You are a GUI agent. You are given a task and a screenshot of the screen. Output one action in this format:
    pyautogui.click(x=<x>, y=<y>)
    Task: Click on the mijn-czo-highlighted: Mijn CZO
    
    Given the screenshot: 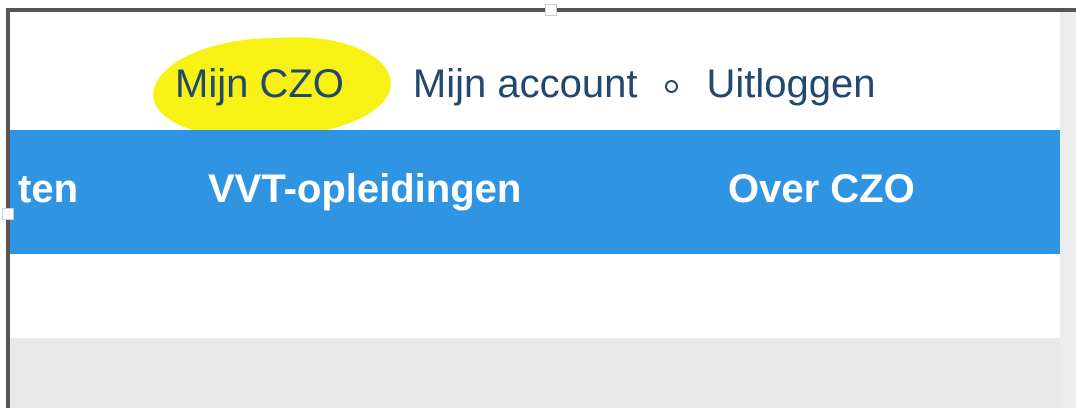 What is the action you would take?
    pyautogui.click(x=272, y=87)
    